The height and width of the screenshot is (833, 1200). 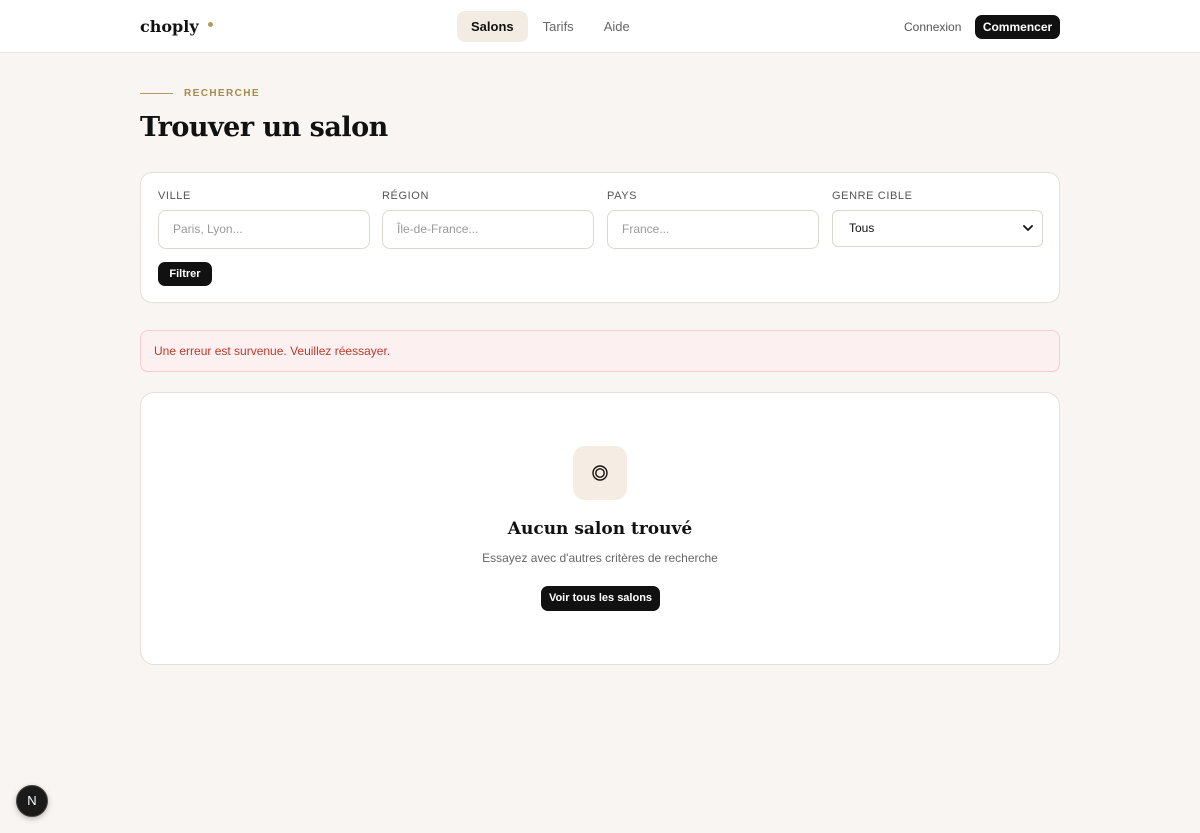 I want to click on login-link: Connexion, so click(x=932, y=27).